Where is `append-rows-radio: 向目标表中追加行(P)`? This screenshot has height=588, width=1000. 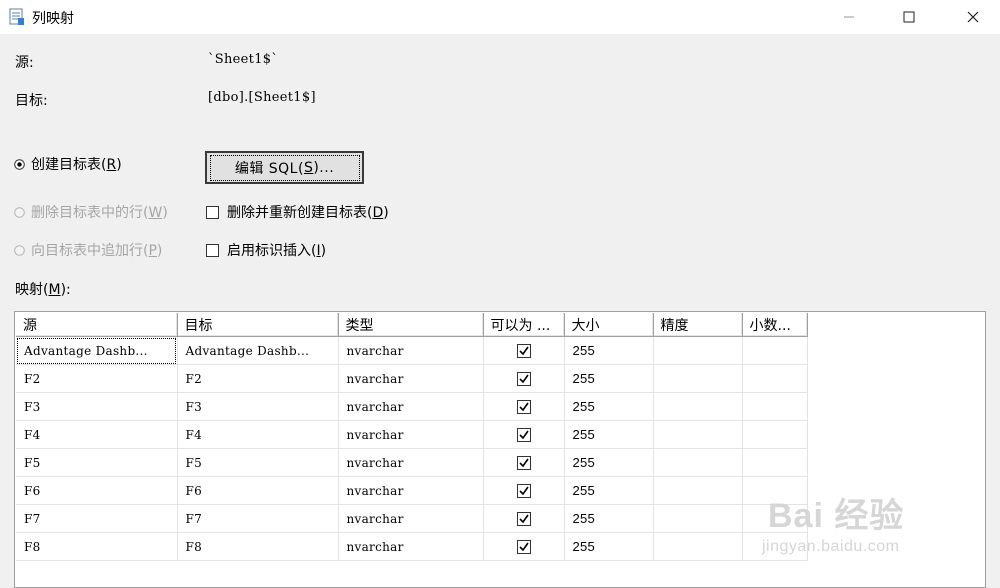
append-rows-radio: 向目标表中追加行(P) is located at coordinates (88, 250).